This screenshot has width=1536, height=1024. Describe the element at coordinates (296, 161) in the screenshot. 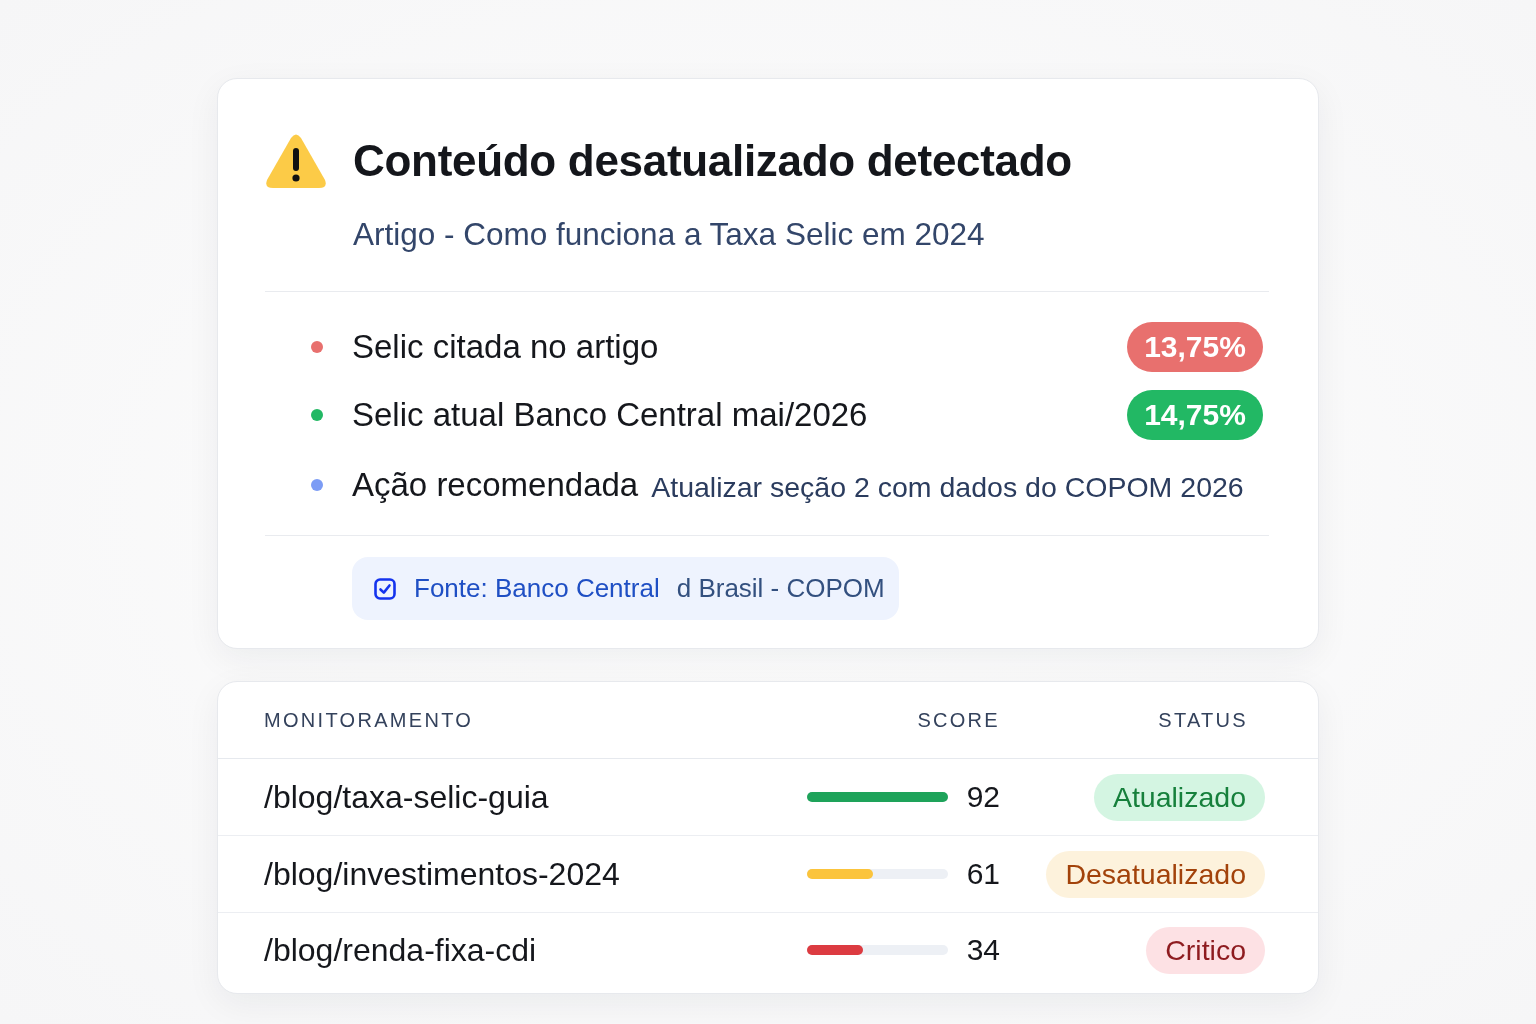

I see `warning-icon` at that location.